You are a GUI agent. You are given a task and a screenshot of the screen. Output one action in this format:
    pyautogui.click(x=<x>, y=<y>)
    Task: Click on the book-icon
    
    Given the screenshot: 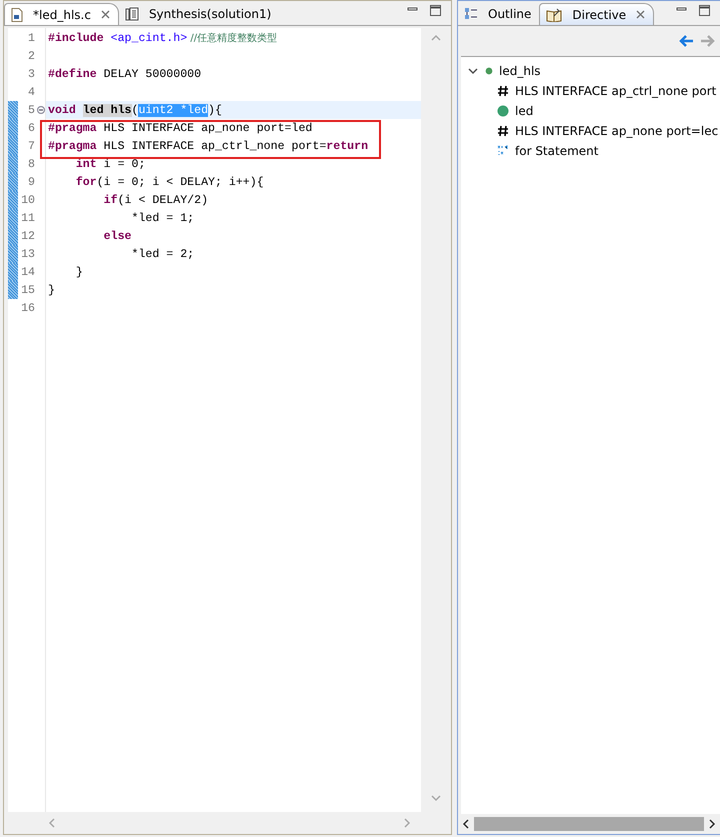 What is the action you would take?
    pyautogui.click(x=554, y=15)
    